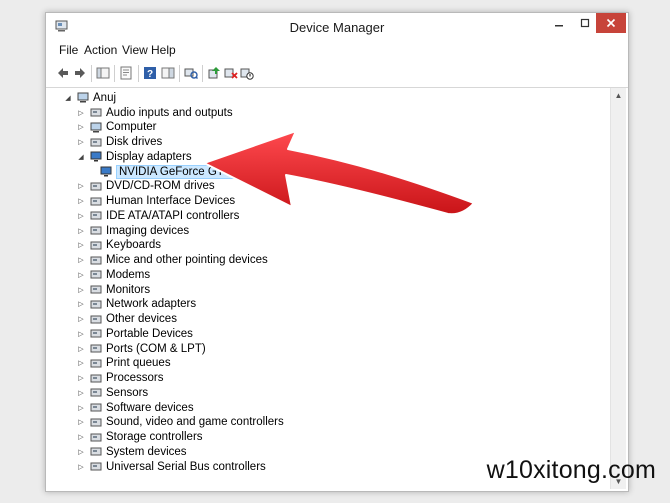 This screenshot has width=670, height=503. What do you see at coordinates (113, 289) in the screenshot?
I see `tree-item-monitor: ▷ Monitors` at bounding box center [113, 289].